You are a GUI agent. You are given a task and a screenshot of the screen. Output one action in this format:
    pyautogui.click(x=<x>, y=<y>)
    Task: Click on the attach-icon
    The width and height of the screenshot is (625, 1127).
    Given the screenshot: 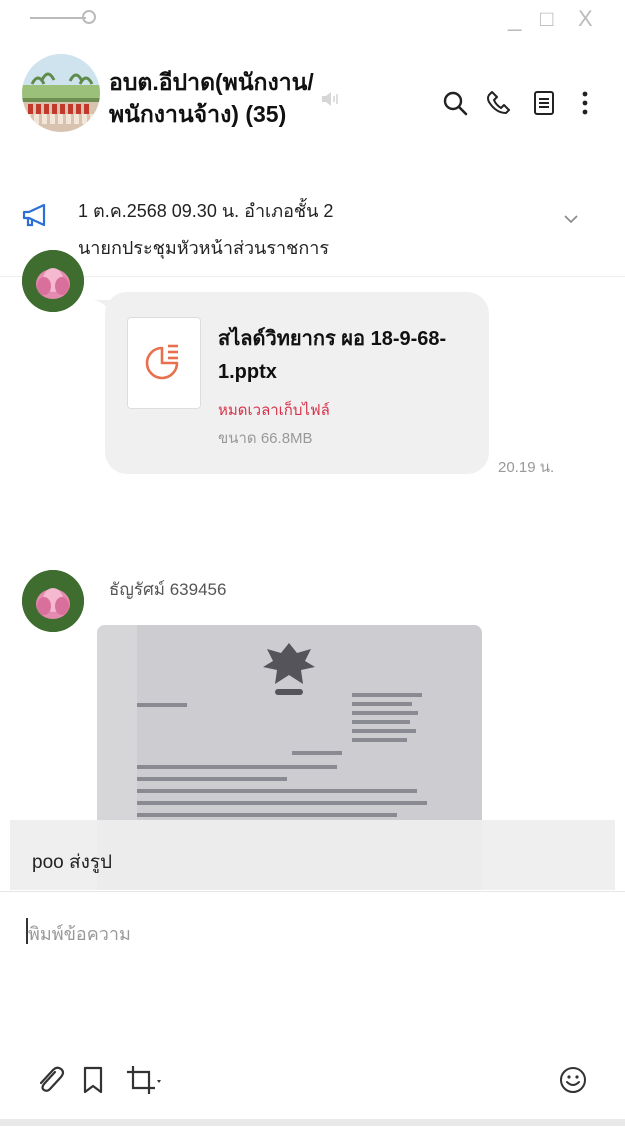 What is the action you would take?
    pyautogui.click(x=49, y=1080)
    